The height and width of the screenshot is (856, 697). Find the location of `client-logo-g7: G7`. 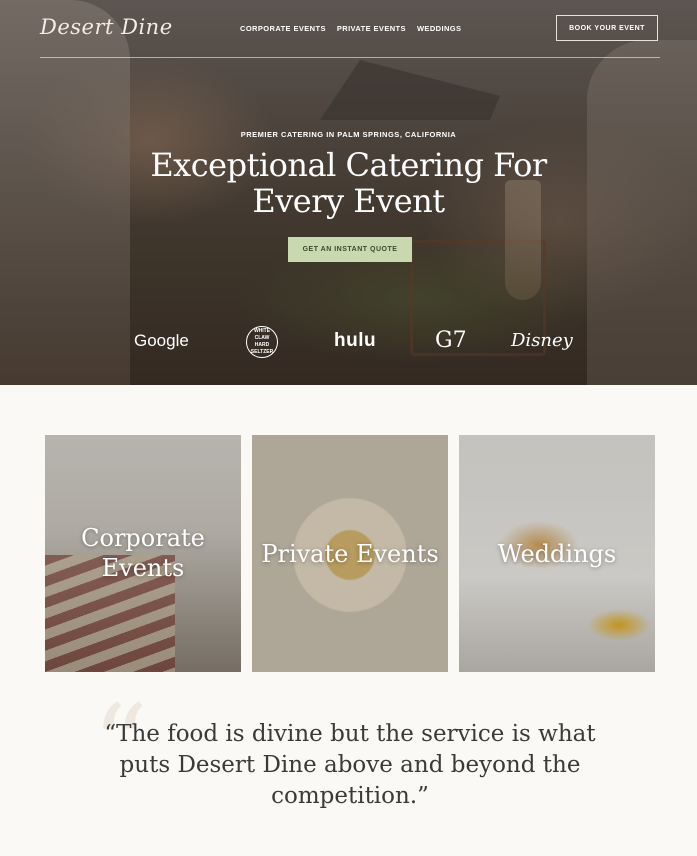

client-logo-g7: G7 is located at coordinates (451, 340).